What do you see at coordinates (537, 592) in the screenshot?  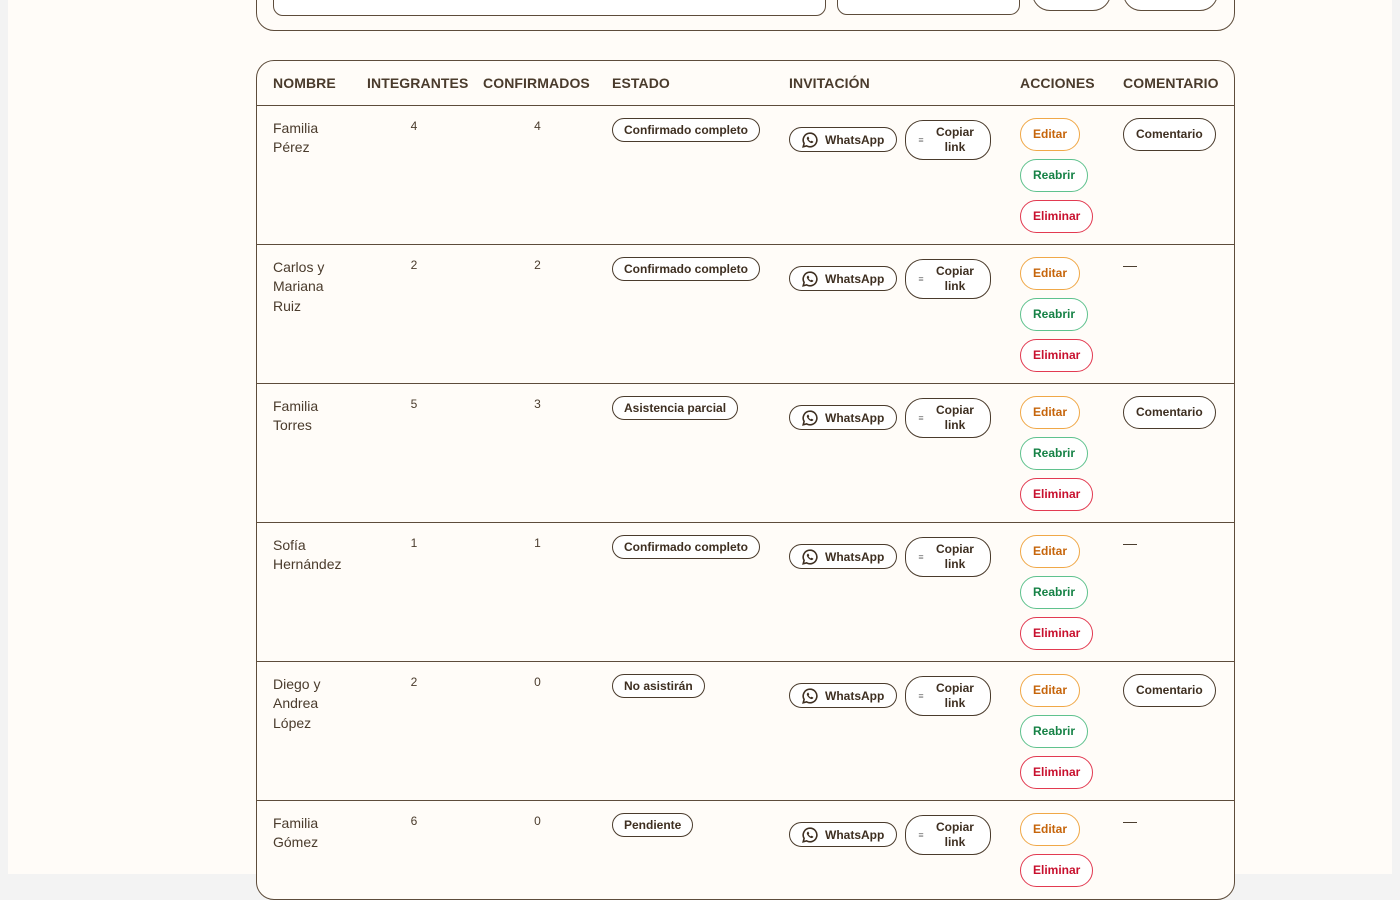 I see `confirmed-count: 1` at bounding box center [537, 592].